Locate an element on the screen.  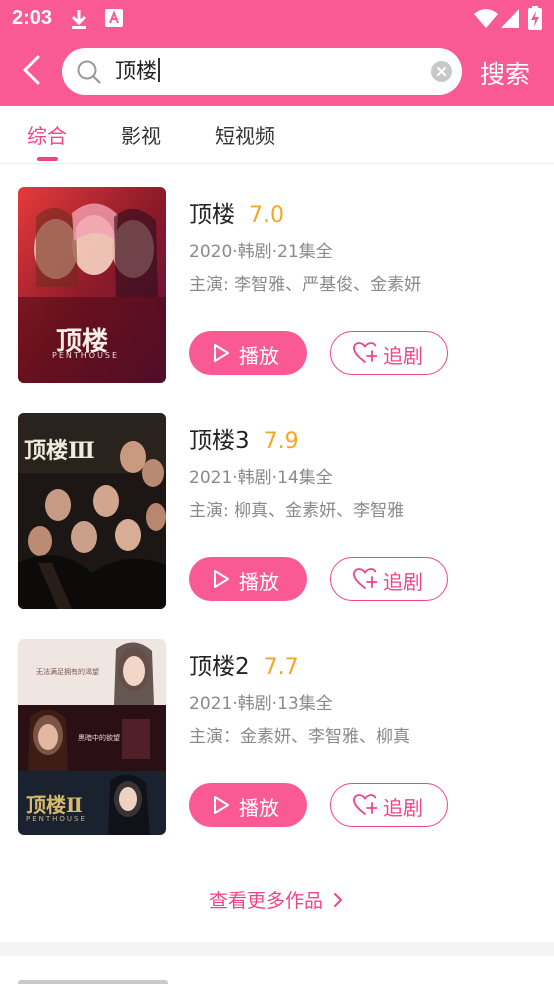
result-meta: 2021·韩剧·14集全 is located at coordinates (261, 478).